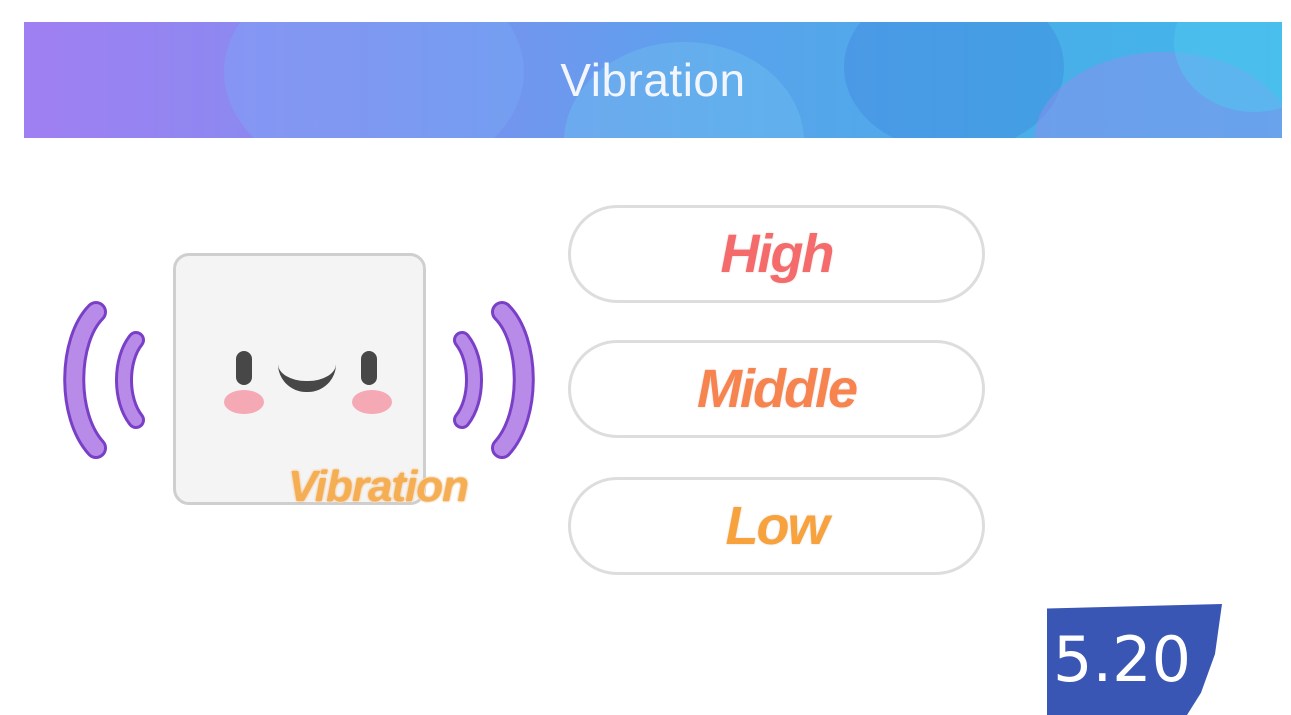  Describe the element at coordinates (1134, 659) in the screenshot. I see `version-badge: 5.20` at that location.